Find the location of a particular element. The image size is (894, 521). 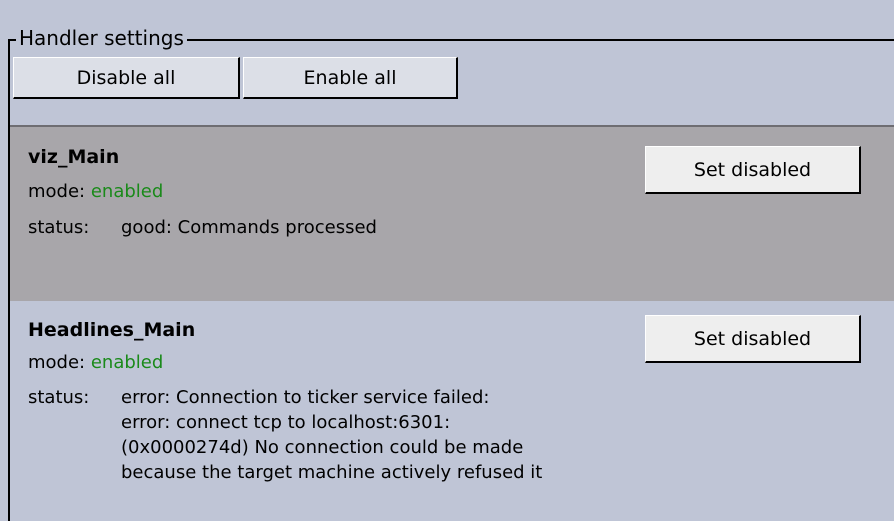

handler-settings-legend: Handler settings is located at coordinates (101, 38).